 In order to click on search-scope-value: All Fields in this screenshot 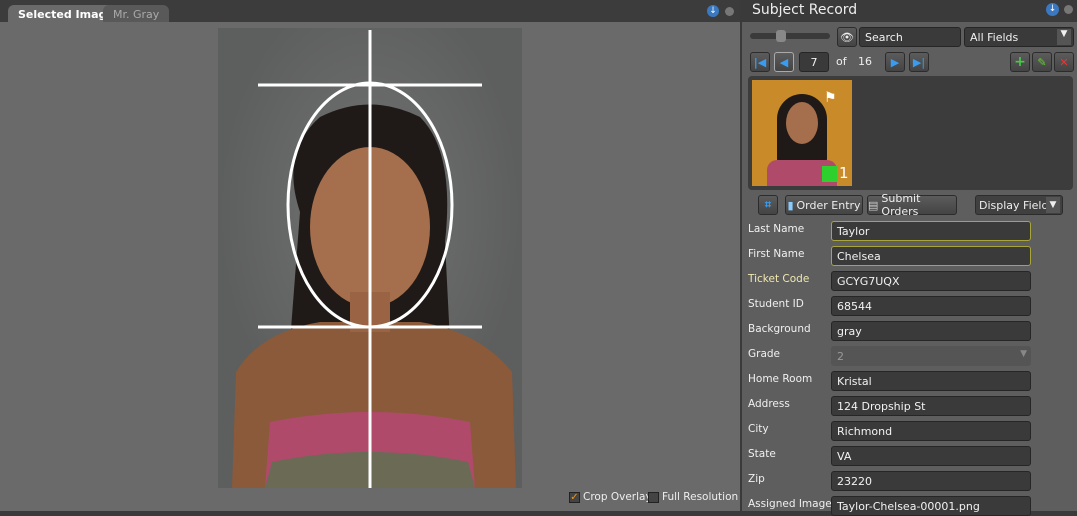, I will do `click(994, 37)`.